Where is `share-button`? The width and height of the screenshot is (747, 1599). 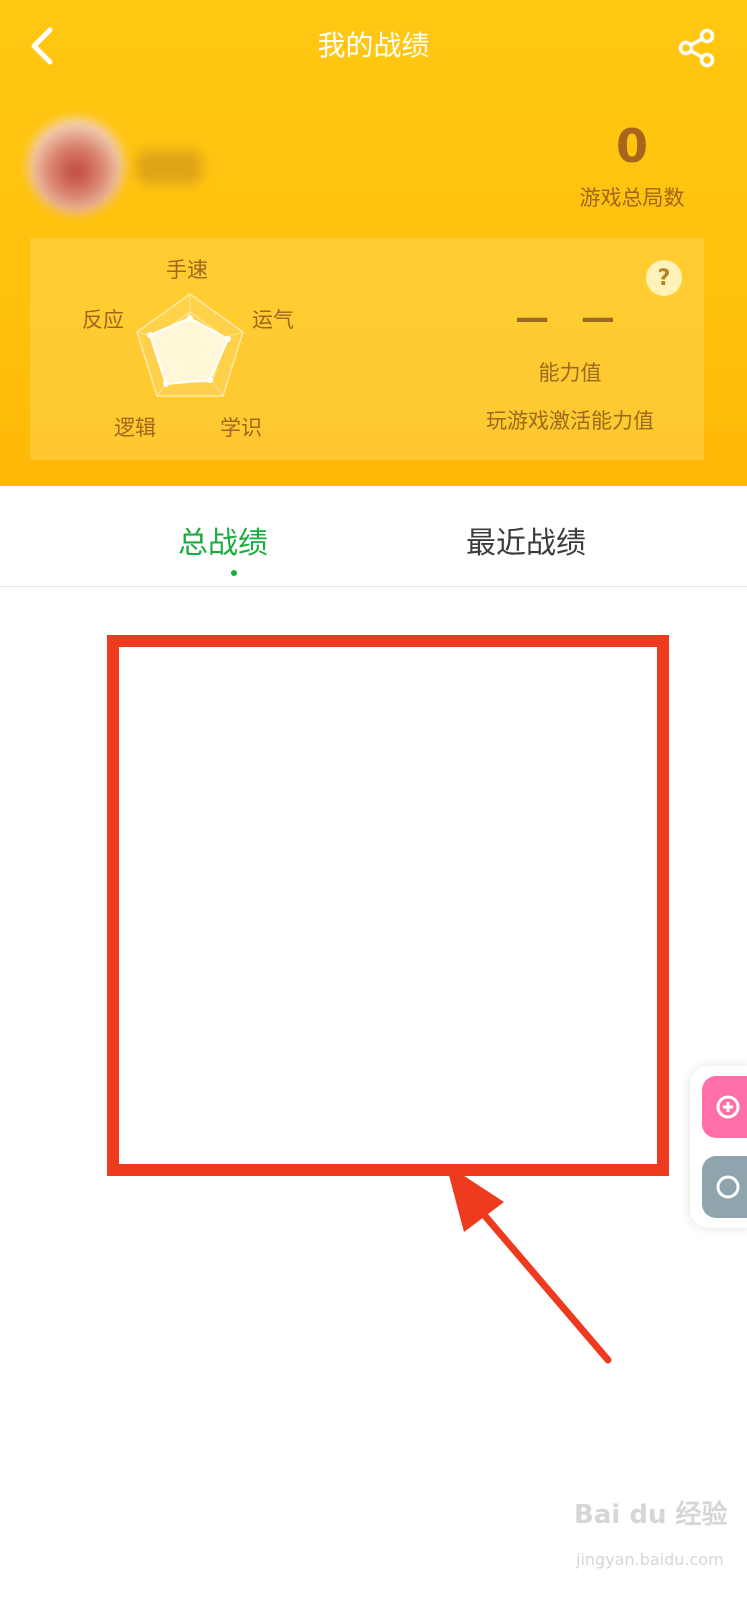
share-button is located at coordinates (697, 48).